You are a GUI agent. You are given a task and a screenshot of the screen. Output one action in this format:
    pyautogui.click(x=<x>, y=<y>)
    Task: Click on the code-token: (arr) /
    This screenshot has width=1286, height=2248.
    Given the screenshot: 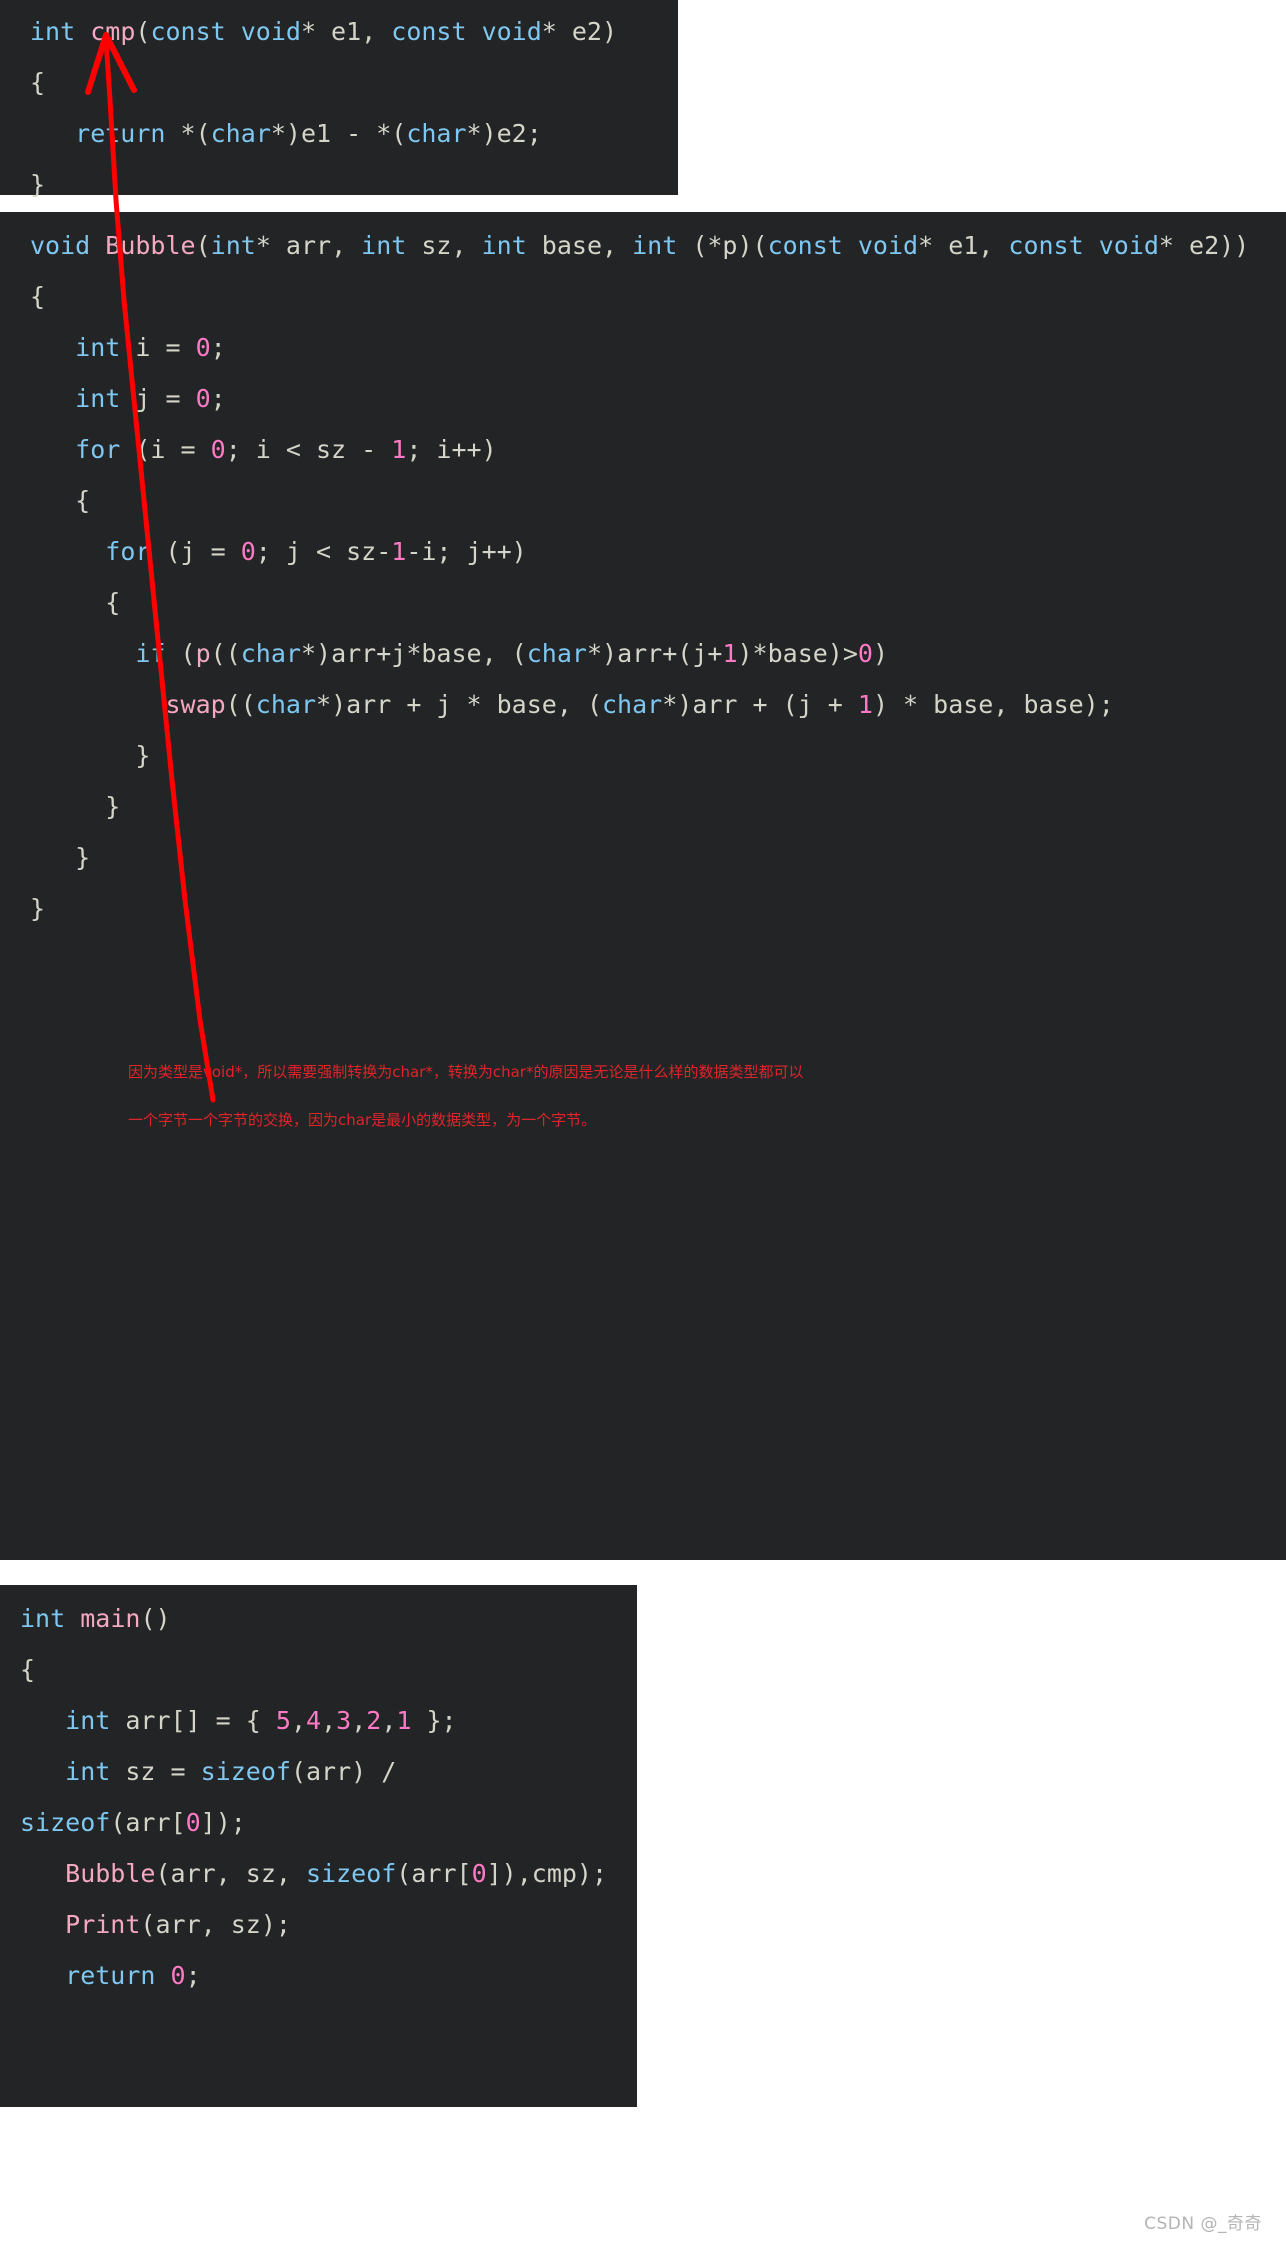 What is the action you would take?
    pyautogui.click(x=351, y=1771)
    